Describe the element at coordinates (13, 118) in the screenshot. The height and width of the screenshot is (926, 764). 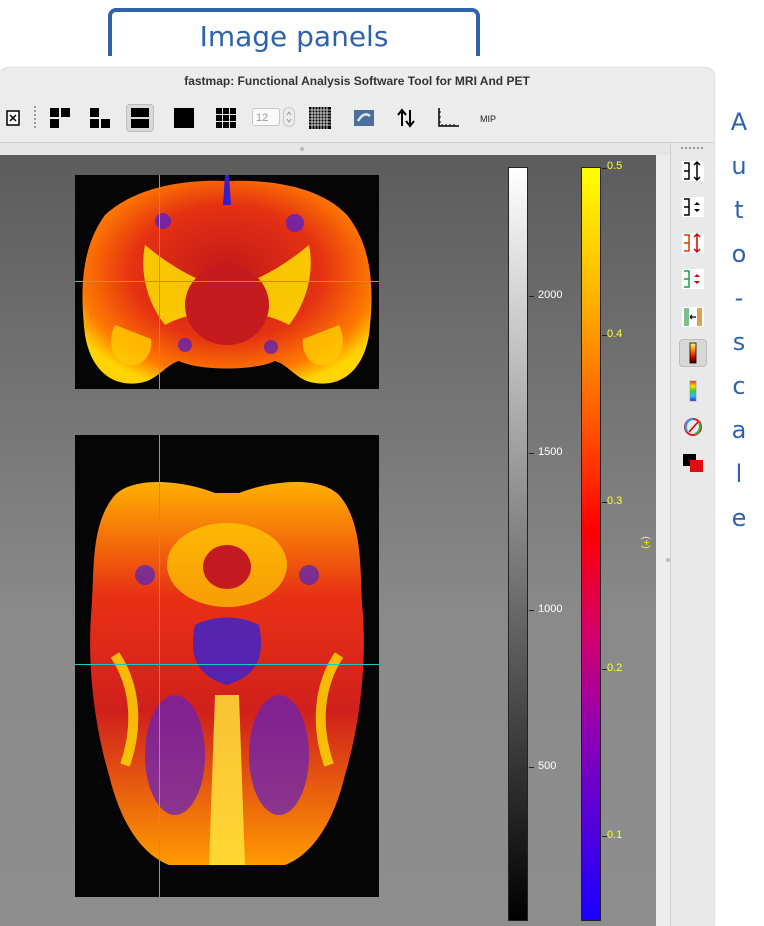
I see `x-box-icon` at that location.